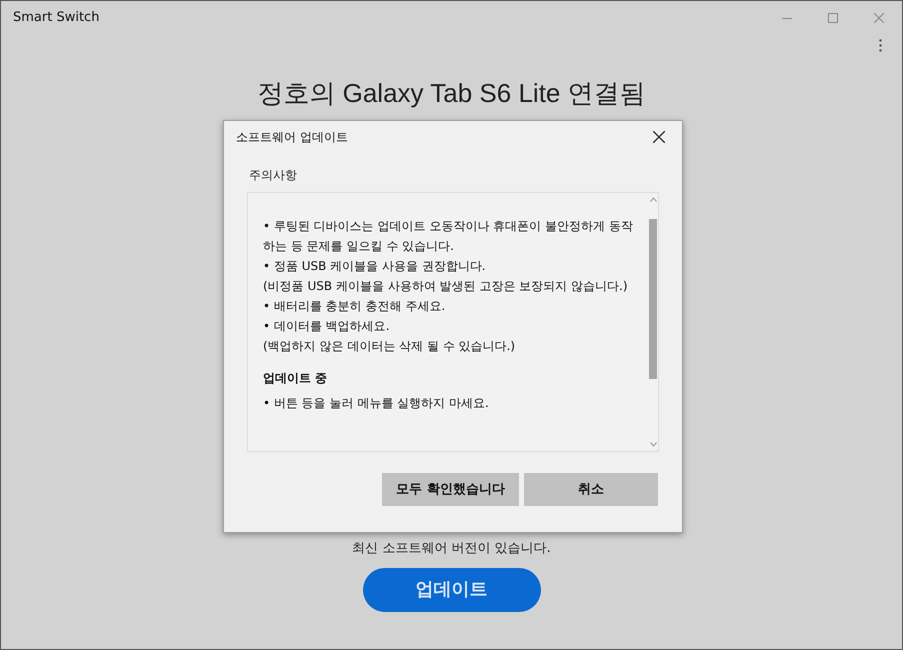  I want to click on notice-bullet: • 버튼 등을 눌러 메뉴를 실행하지 마세요., so click(376, 403).